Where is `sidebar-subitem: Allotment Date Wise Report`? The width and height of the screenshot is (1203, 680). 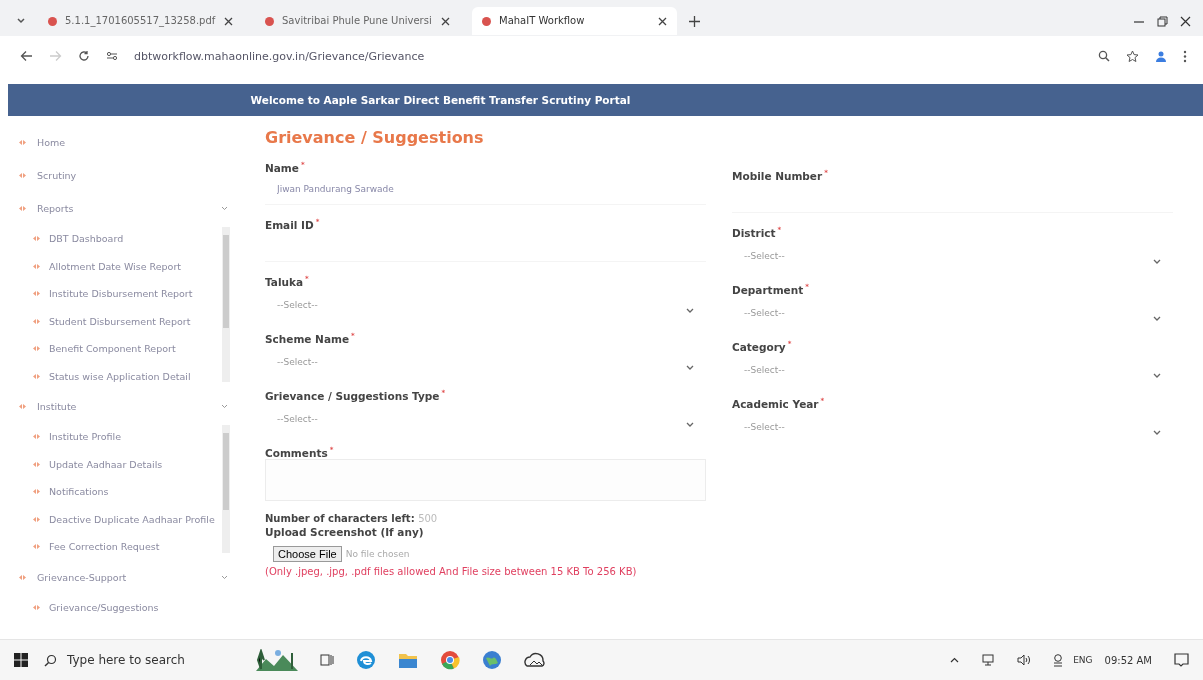
sidebar-subitem: Allotment Date Wise Report is located at coordinates (127, 266).